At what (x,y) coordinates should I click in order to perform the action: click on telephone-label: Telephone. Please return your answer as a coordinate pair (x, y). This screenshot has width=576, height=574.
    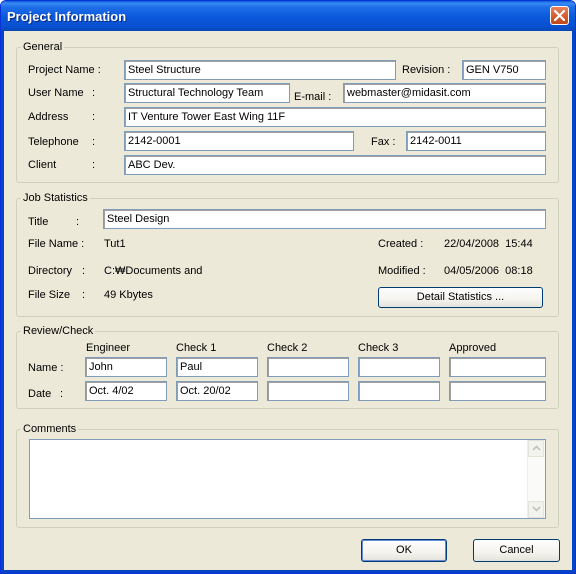
    Looking at the image, I should click on (53, 142).